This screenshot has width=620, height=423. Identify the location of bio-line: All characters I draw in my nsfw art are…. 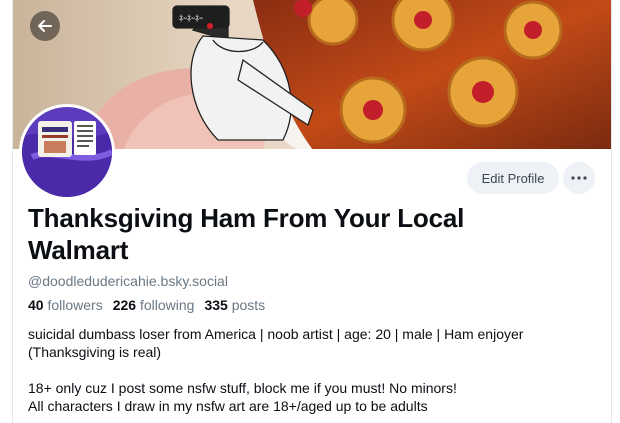
(228, 406).